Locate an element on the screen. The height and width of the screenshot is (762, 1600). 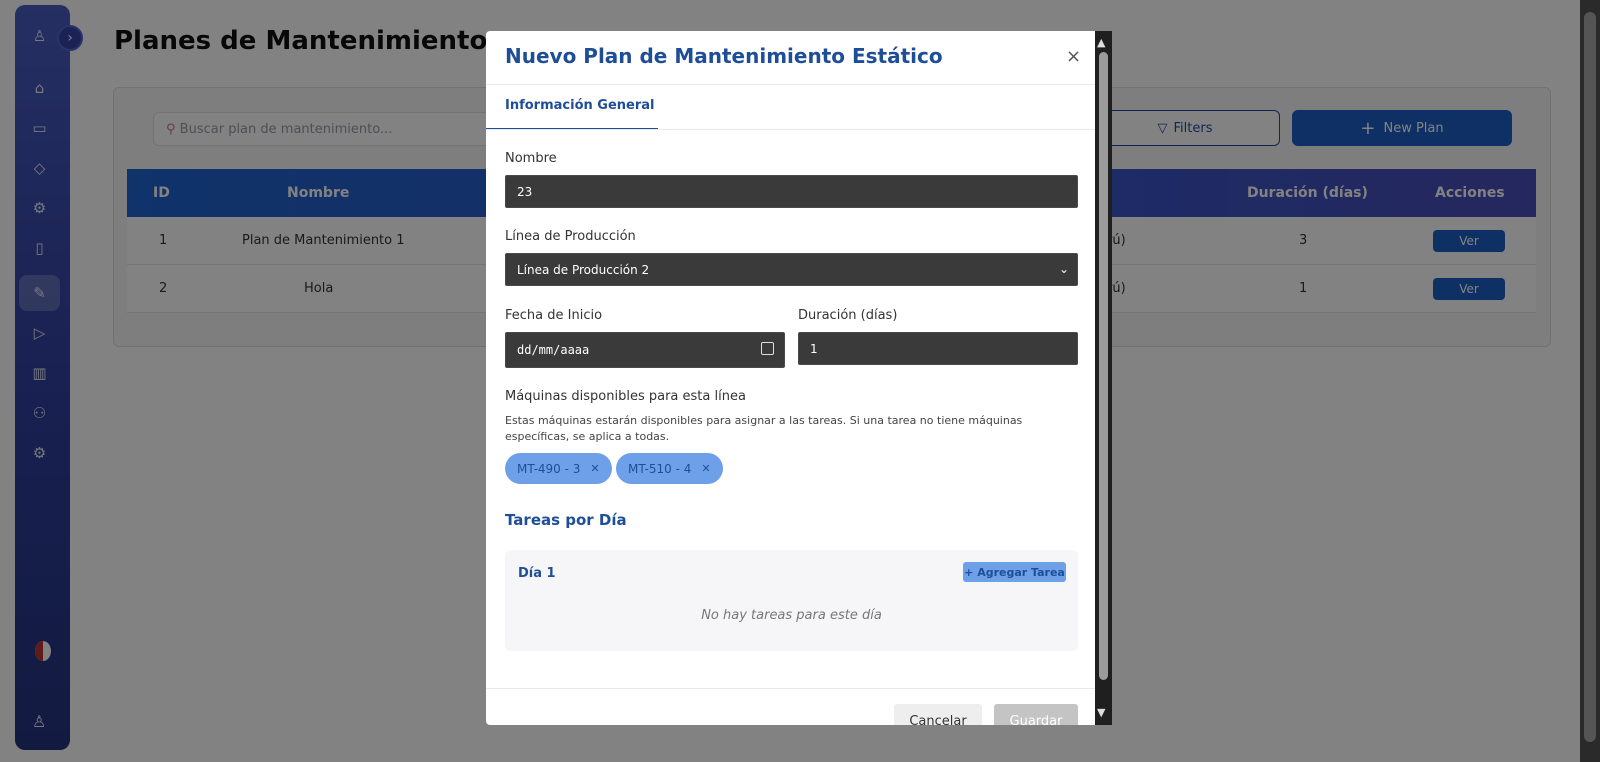
cancel-button: Cancelar is located at coordinates (938, 714).